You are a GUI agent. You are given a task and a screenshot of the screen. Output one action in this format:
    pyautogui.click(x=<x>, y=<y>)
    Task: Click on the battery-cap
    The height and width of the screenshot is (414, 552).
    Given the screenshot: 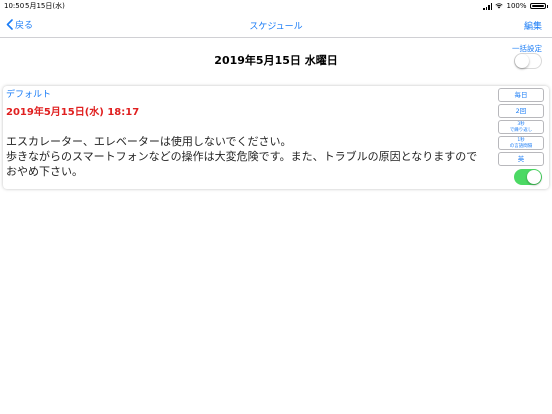 What is the action you would take?
    pyautogui.click(x=547, y=6)
    